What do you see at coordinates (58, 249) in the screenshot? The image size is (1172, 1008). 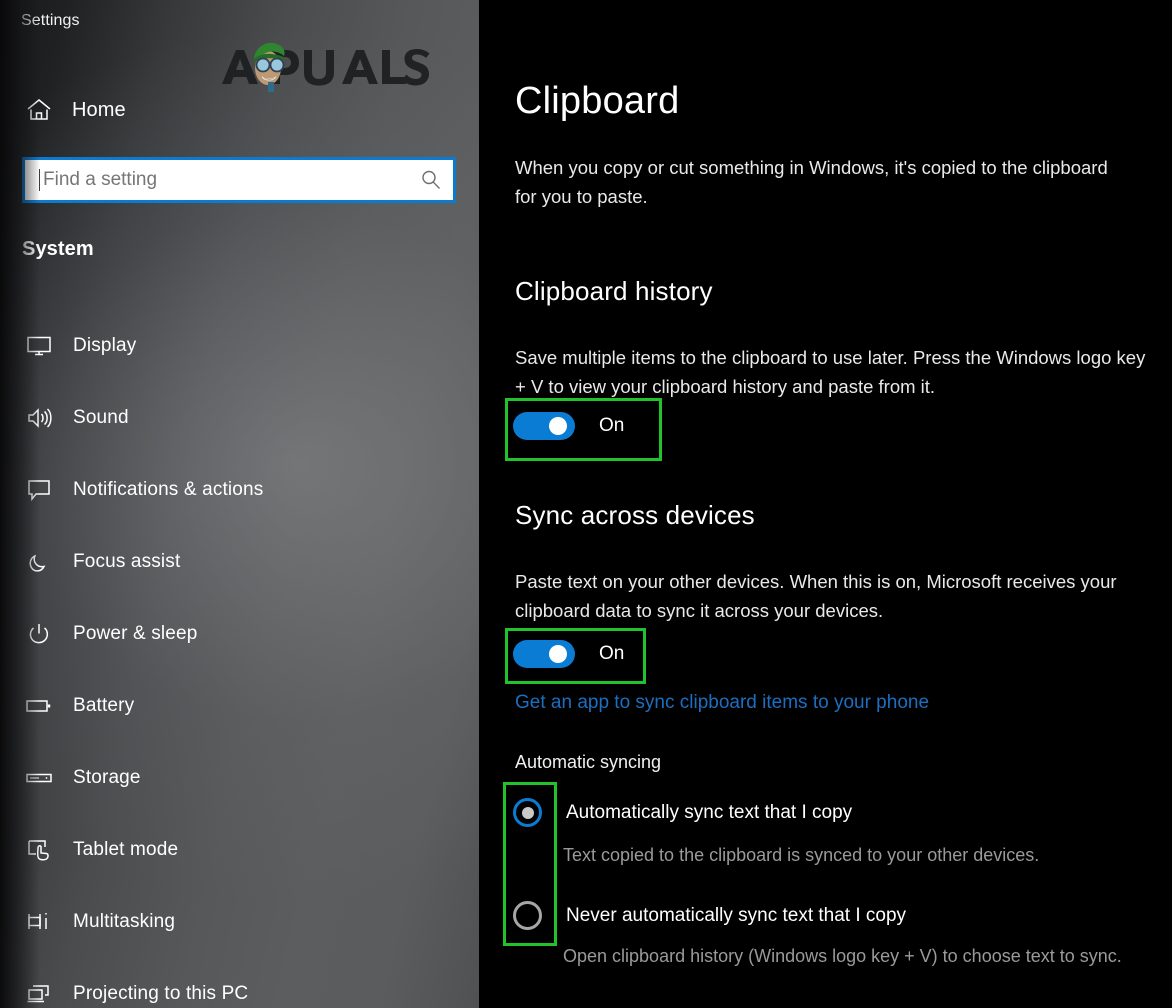 I see `sidebar-group-heading: System` at bounding box center [58, 249].